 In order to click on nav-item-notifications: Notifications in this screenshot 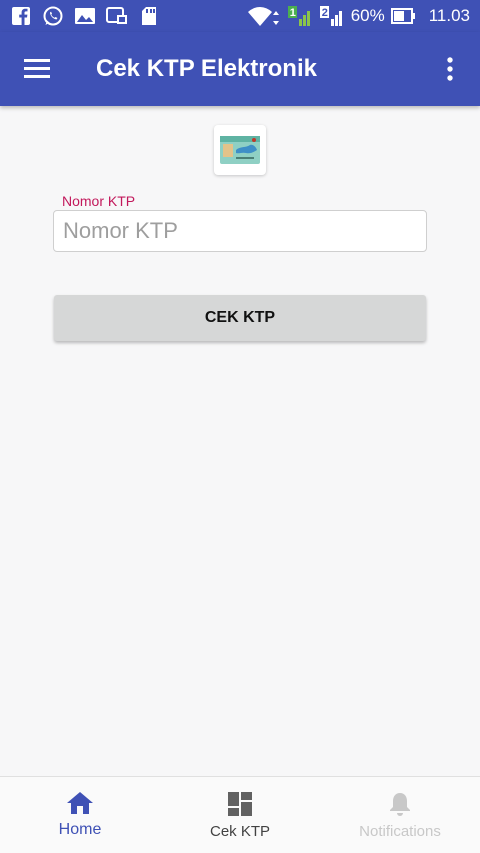, I will do `click(400, 815)`.